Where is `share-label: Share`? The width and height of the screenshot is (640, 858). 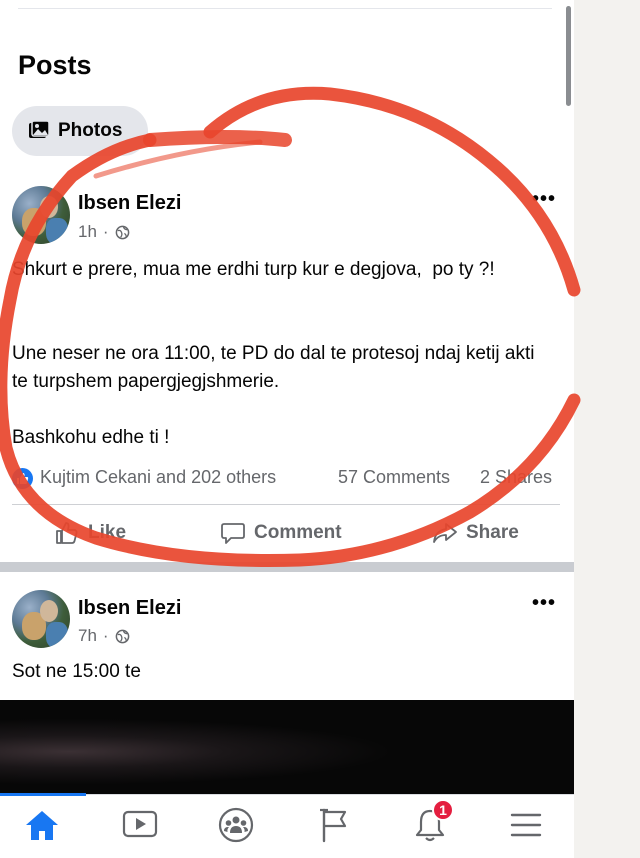 share-label: Share is located at coordinates (492, 532).